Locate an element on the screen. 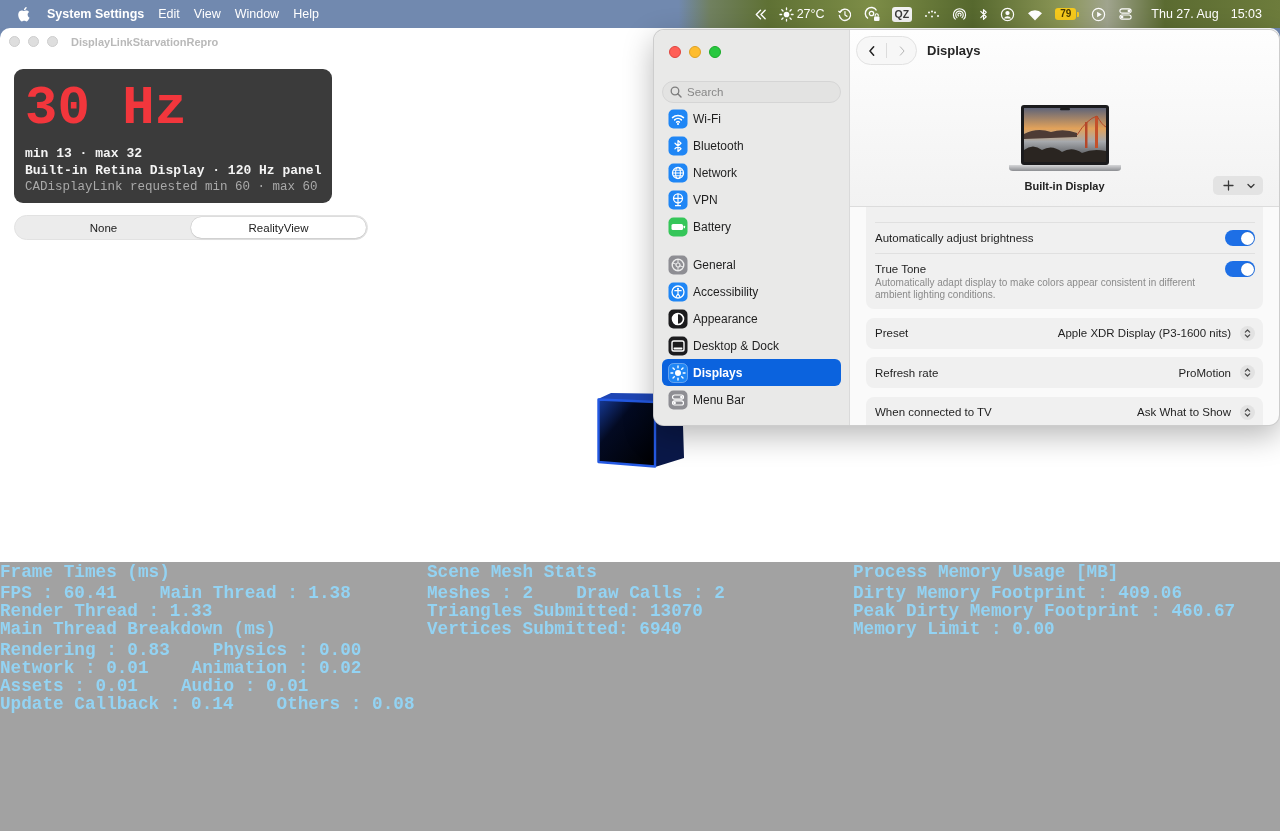 The image size is (1280, 831). stats-heading: Main Thread Breakdown (ms) is located at coordinates (138, 629).